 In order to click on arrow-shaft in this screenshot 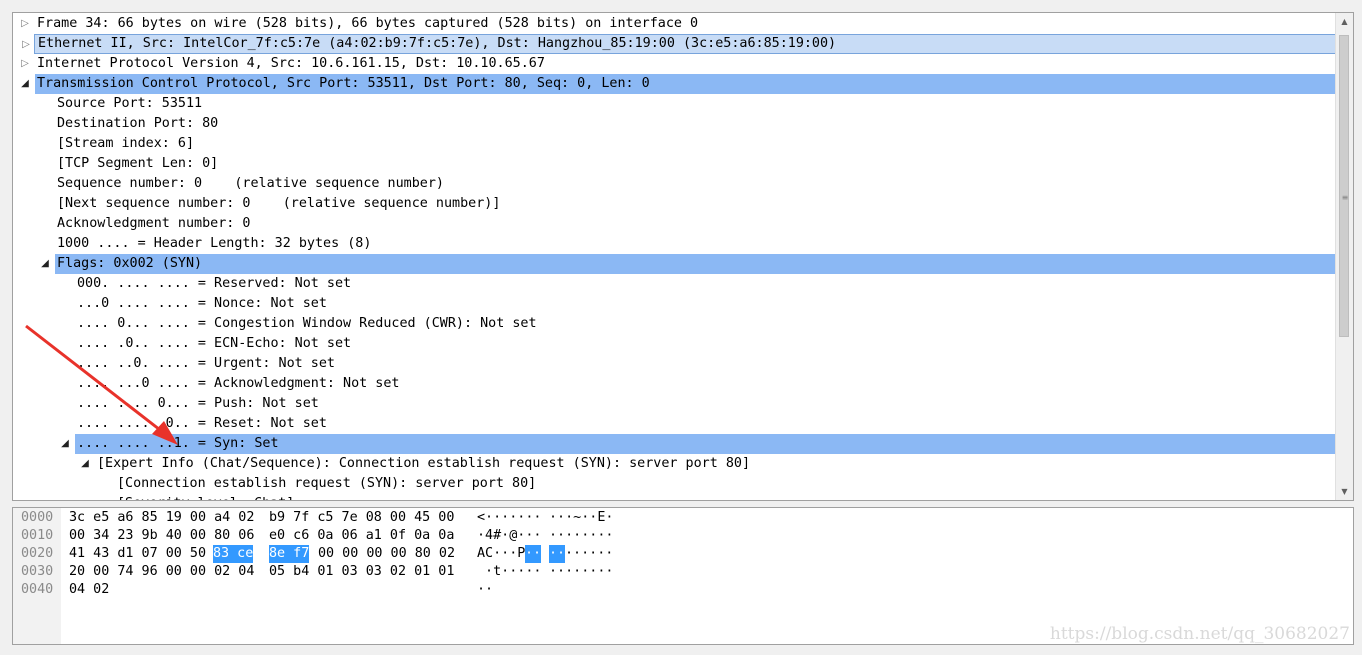, I will do `click(95, 379)`.